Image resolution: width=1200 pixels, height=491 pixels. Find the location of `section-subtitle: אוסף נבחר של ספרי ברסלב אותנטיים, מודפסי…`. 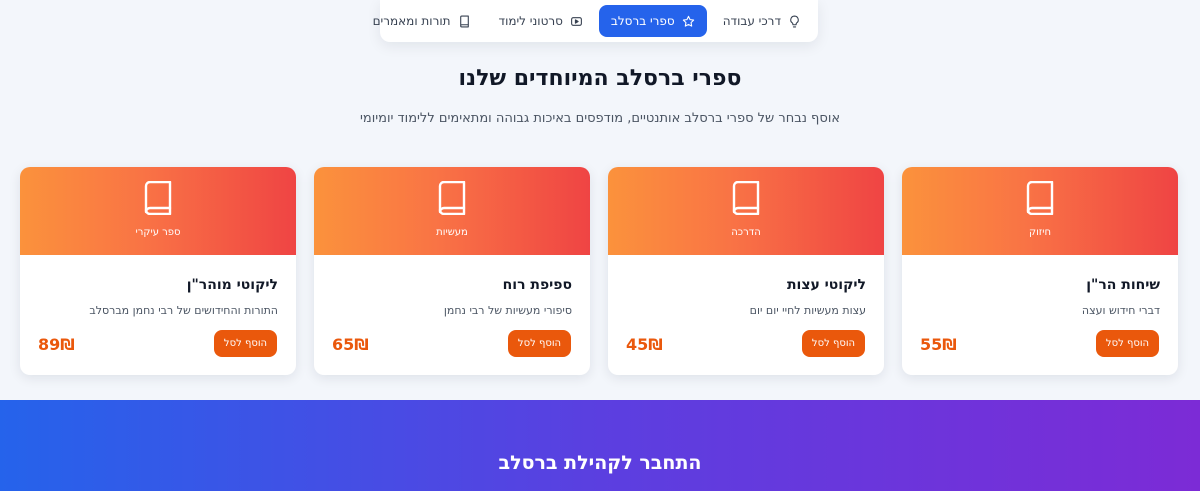

section-subtitle: אוסף נבחר של ספרי ברסלב אותנטיים, מודפסי… is located at coordinates (600, 118).